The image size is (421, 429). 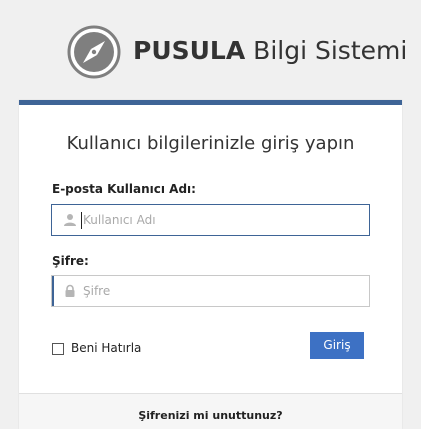 What do you see at coordinates (210, 143) in the screenshot?
I see `login-title: Kullanıcı bilgilerinizle giriş yapın` at bounding box center [210, 143].